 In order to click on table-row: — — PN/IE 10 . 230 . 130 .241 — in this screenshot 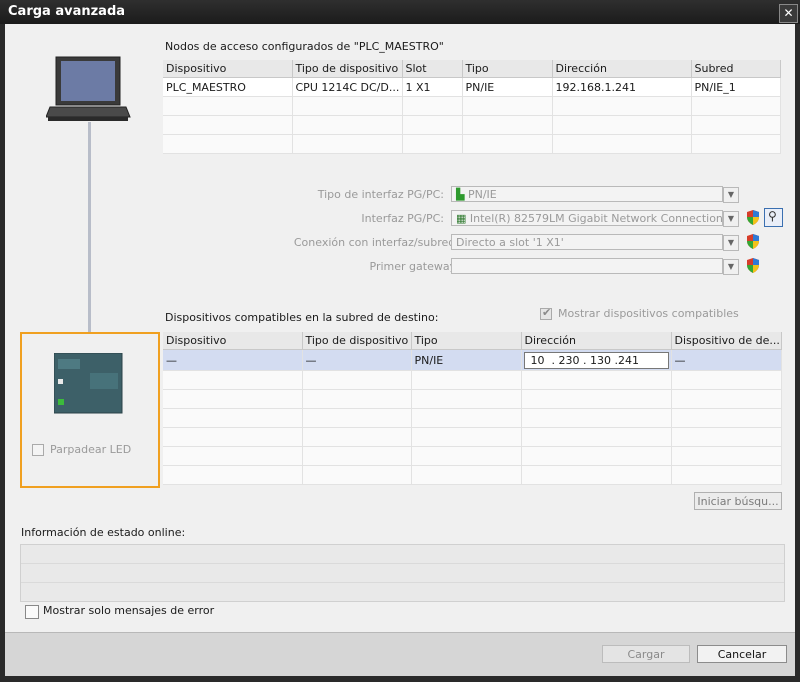, I will do `click(472, 360)`.